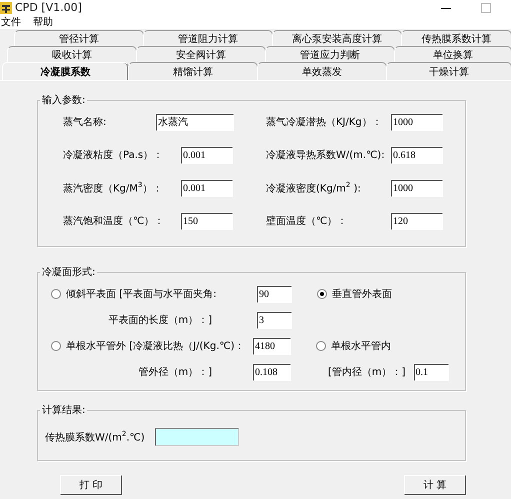 The width and height of the screenshot is (511, 499). Describe the element at coordinates (113, 221) in the screenshot. I see `field-label: 蒸汽饱和温度（℃）：` at that location.